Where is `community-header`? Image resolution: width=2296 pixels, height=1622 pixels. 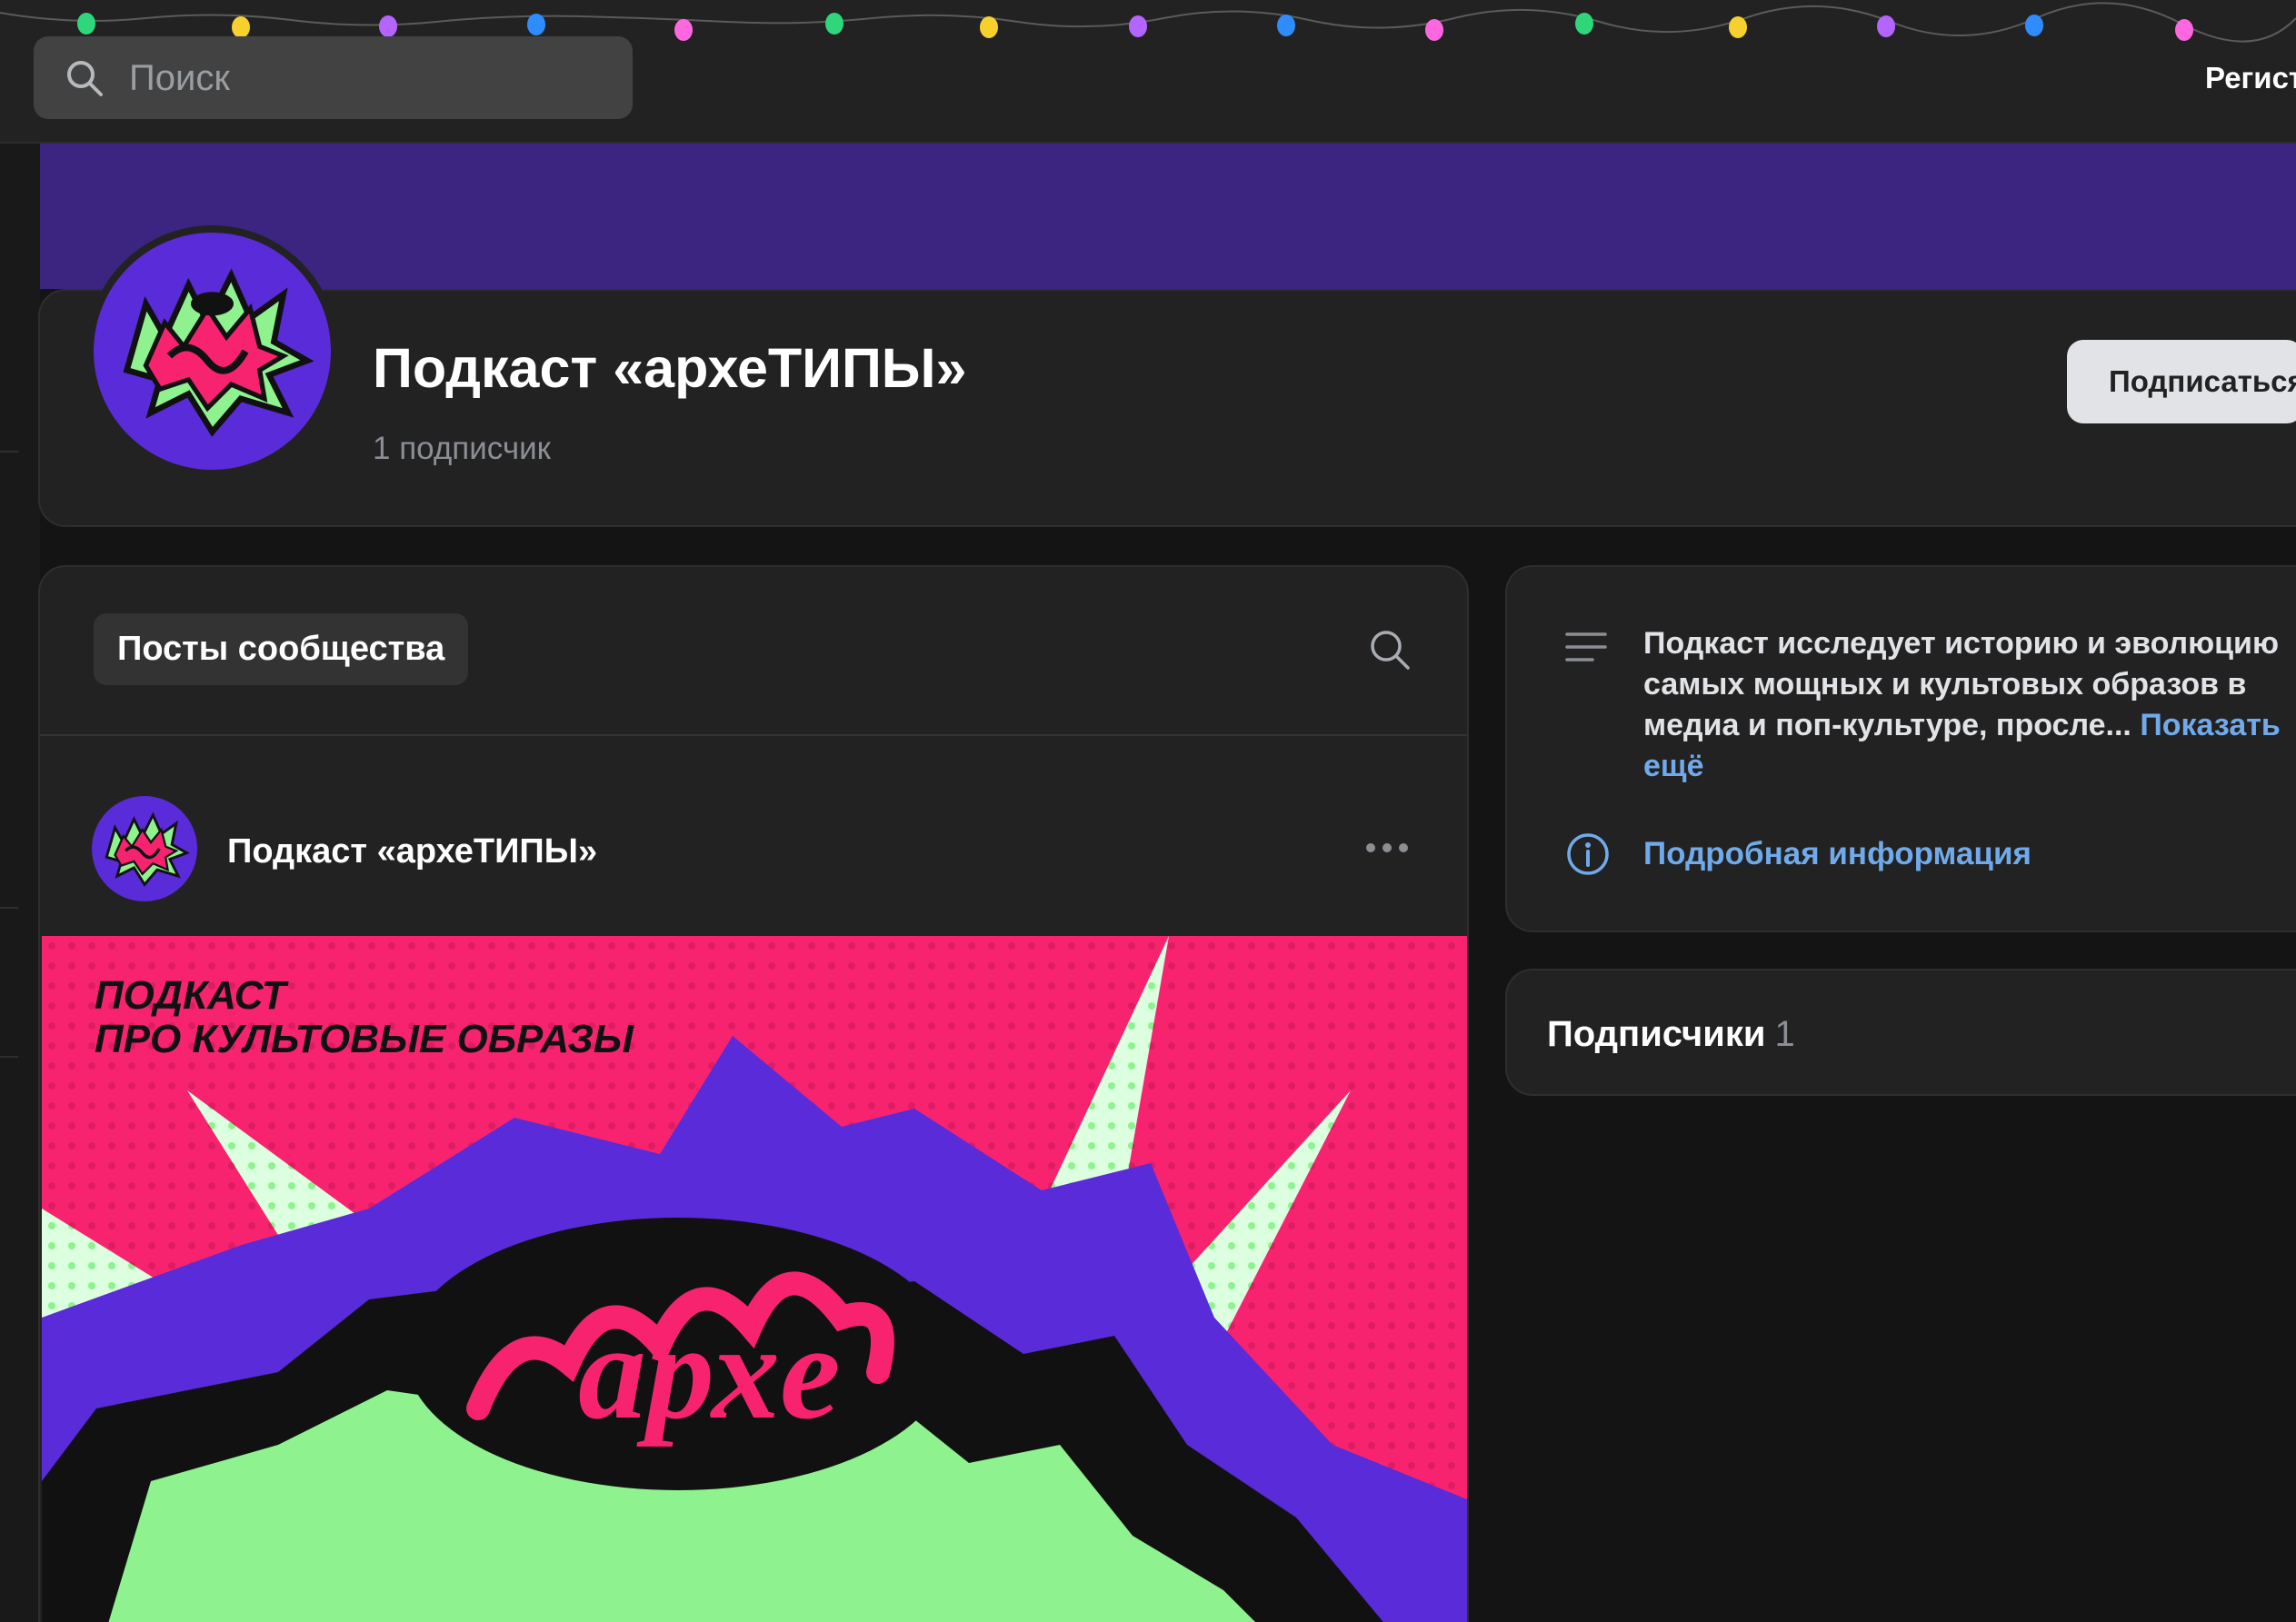 community-header is located at coordinates (1167, 408).